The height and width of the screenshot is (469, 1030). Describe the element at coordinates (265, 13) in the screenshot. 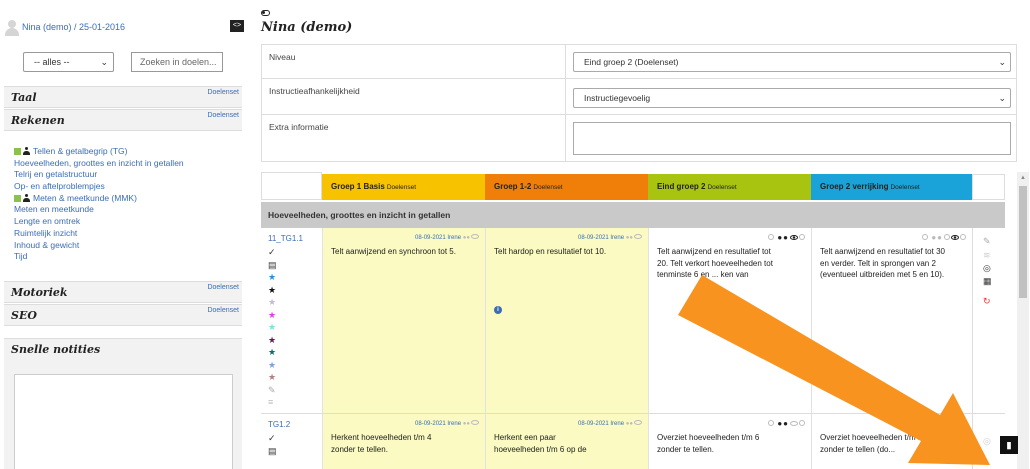

I see `toggle-icon` at that location.